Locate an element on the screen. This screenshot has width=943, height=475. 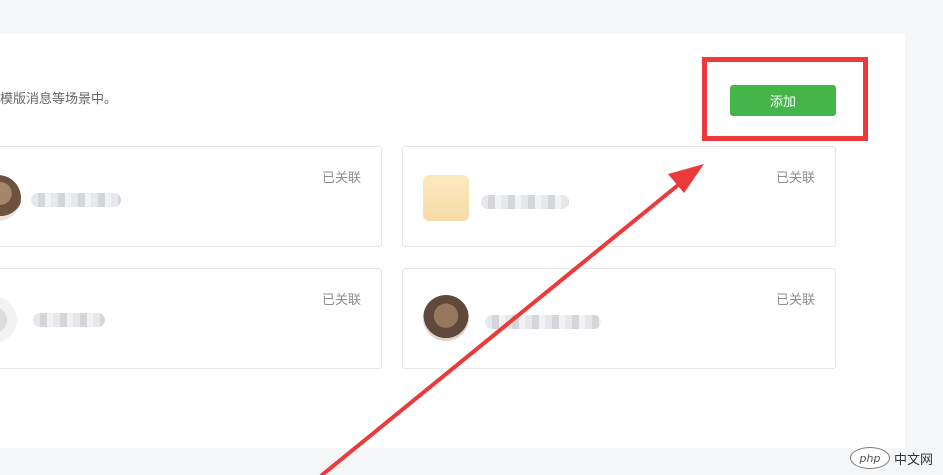
watermark-site-text: 中文网 is located at coordinates (913, 460).